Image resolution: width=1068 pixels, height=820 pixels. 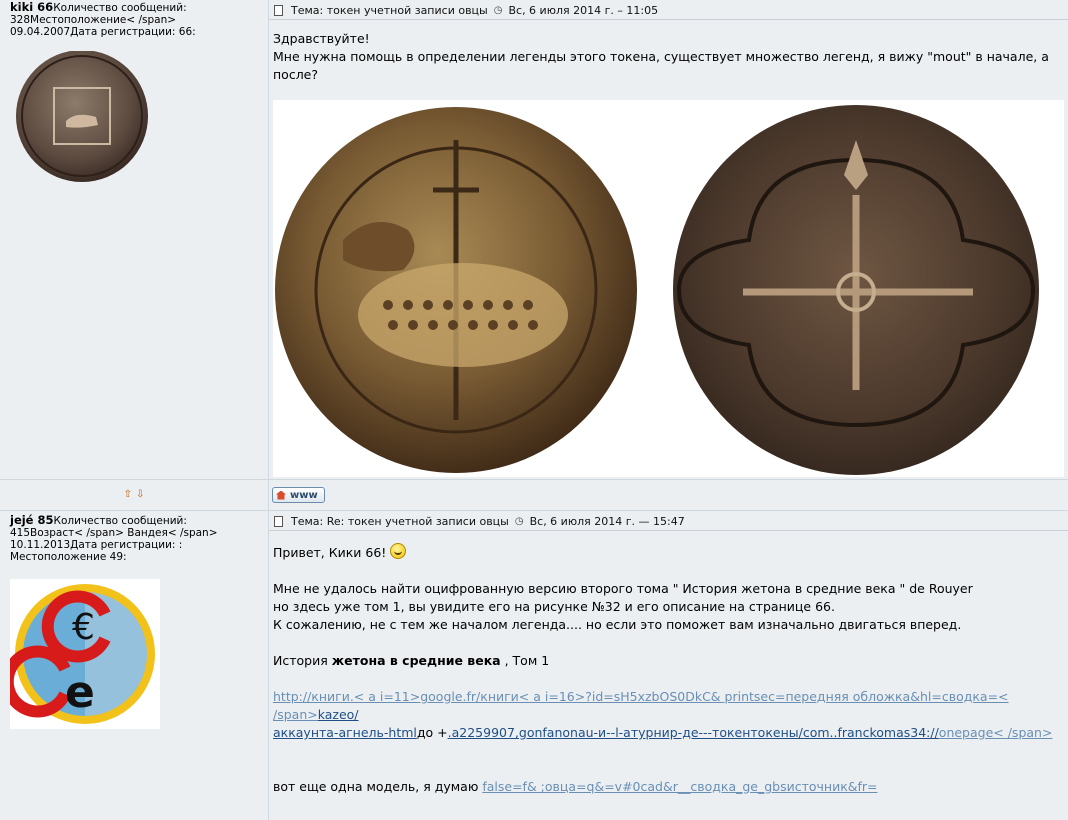 I want to click on arrow-down-icon: ⇩, so click(x=140, y=495).